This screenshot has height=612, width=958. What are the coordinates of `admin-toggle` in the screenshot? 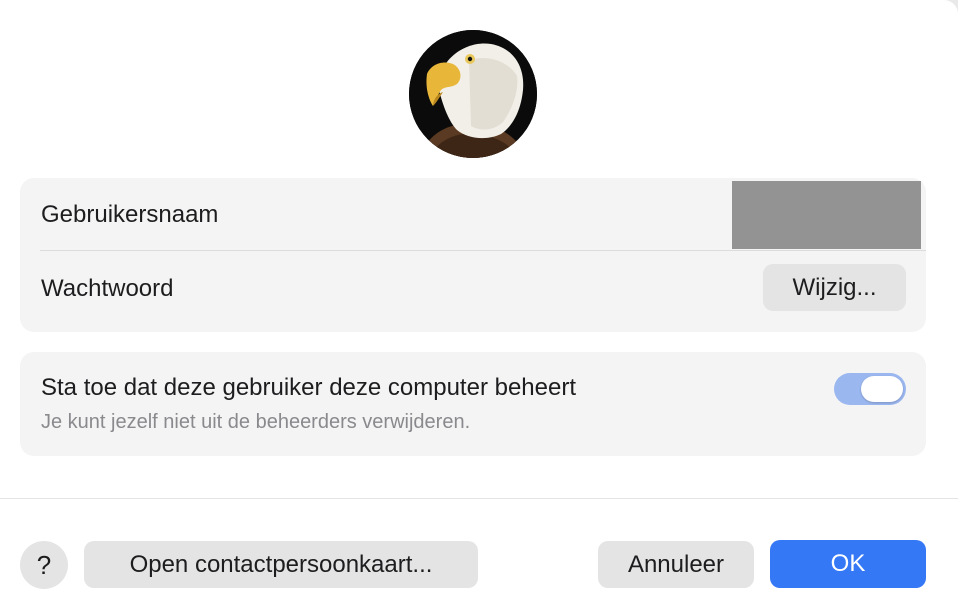 It's located at (870, 389).